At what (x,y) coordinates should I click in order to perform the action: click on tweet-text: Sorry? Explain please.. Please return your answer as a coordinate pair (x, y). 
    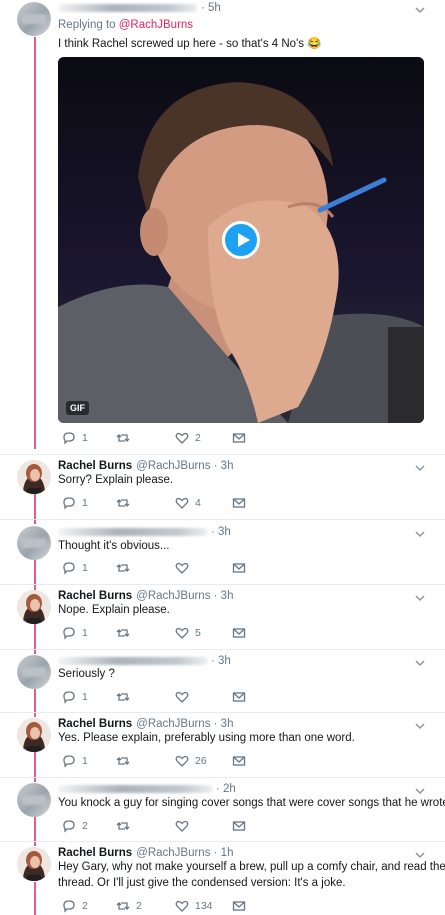
    Looking at the image, I should click on (116, 480).